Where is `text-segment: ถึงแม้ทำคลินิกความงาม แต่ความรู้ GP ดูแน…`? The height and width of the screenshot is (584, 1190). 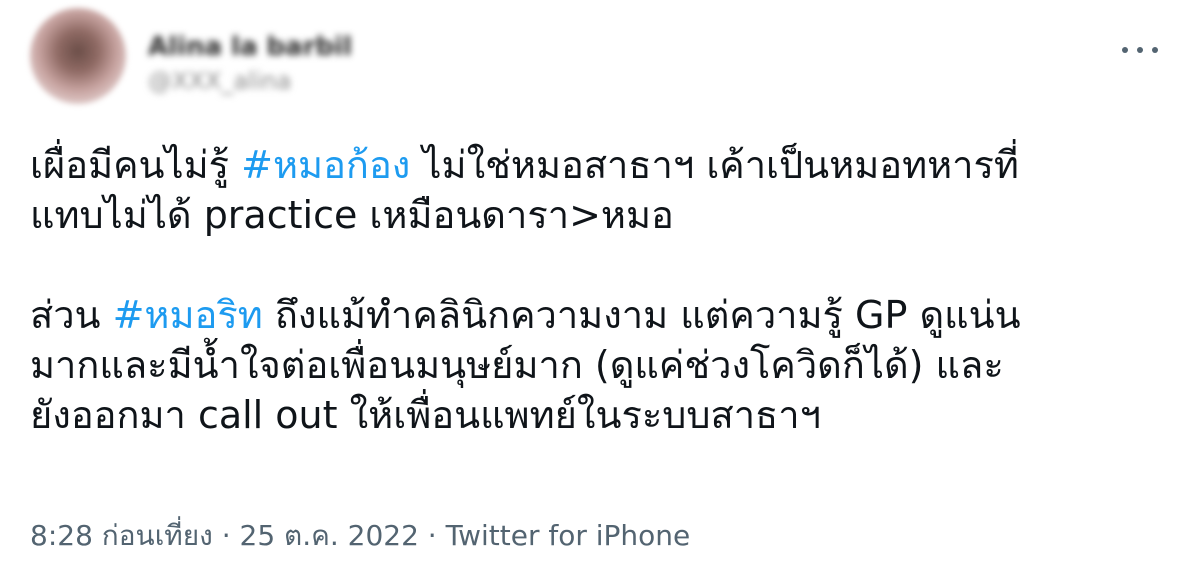
text-segment: ถึงแม้ทำคลินิกความงาม แต่ความรู้ GP ดูแน… is located at coordinates (641, 315).